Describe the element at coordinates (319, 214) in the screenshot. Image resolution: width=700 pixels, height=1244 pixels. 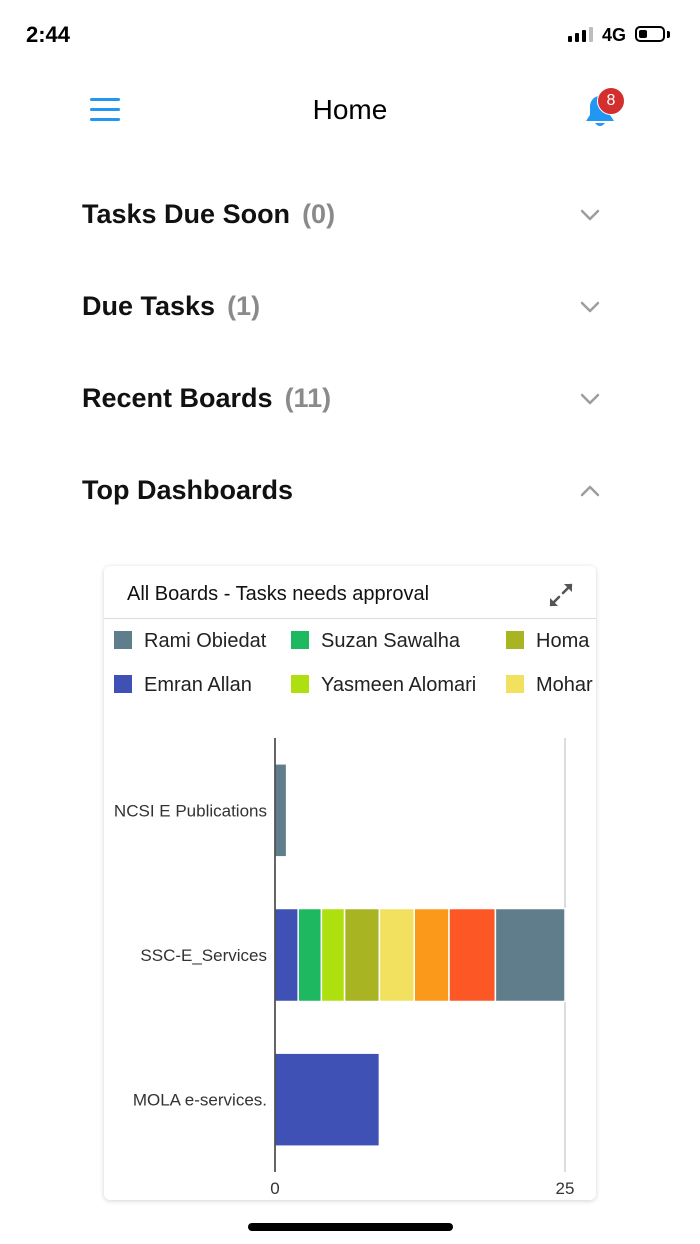
I see `section-count: (0)` at that location.